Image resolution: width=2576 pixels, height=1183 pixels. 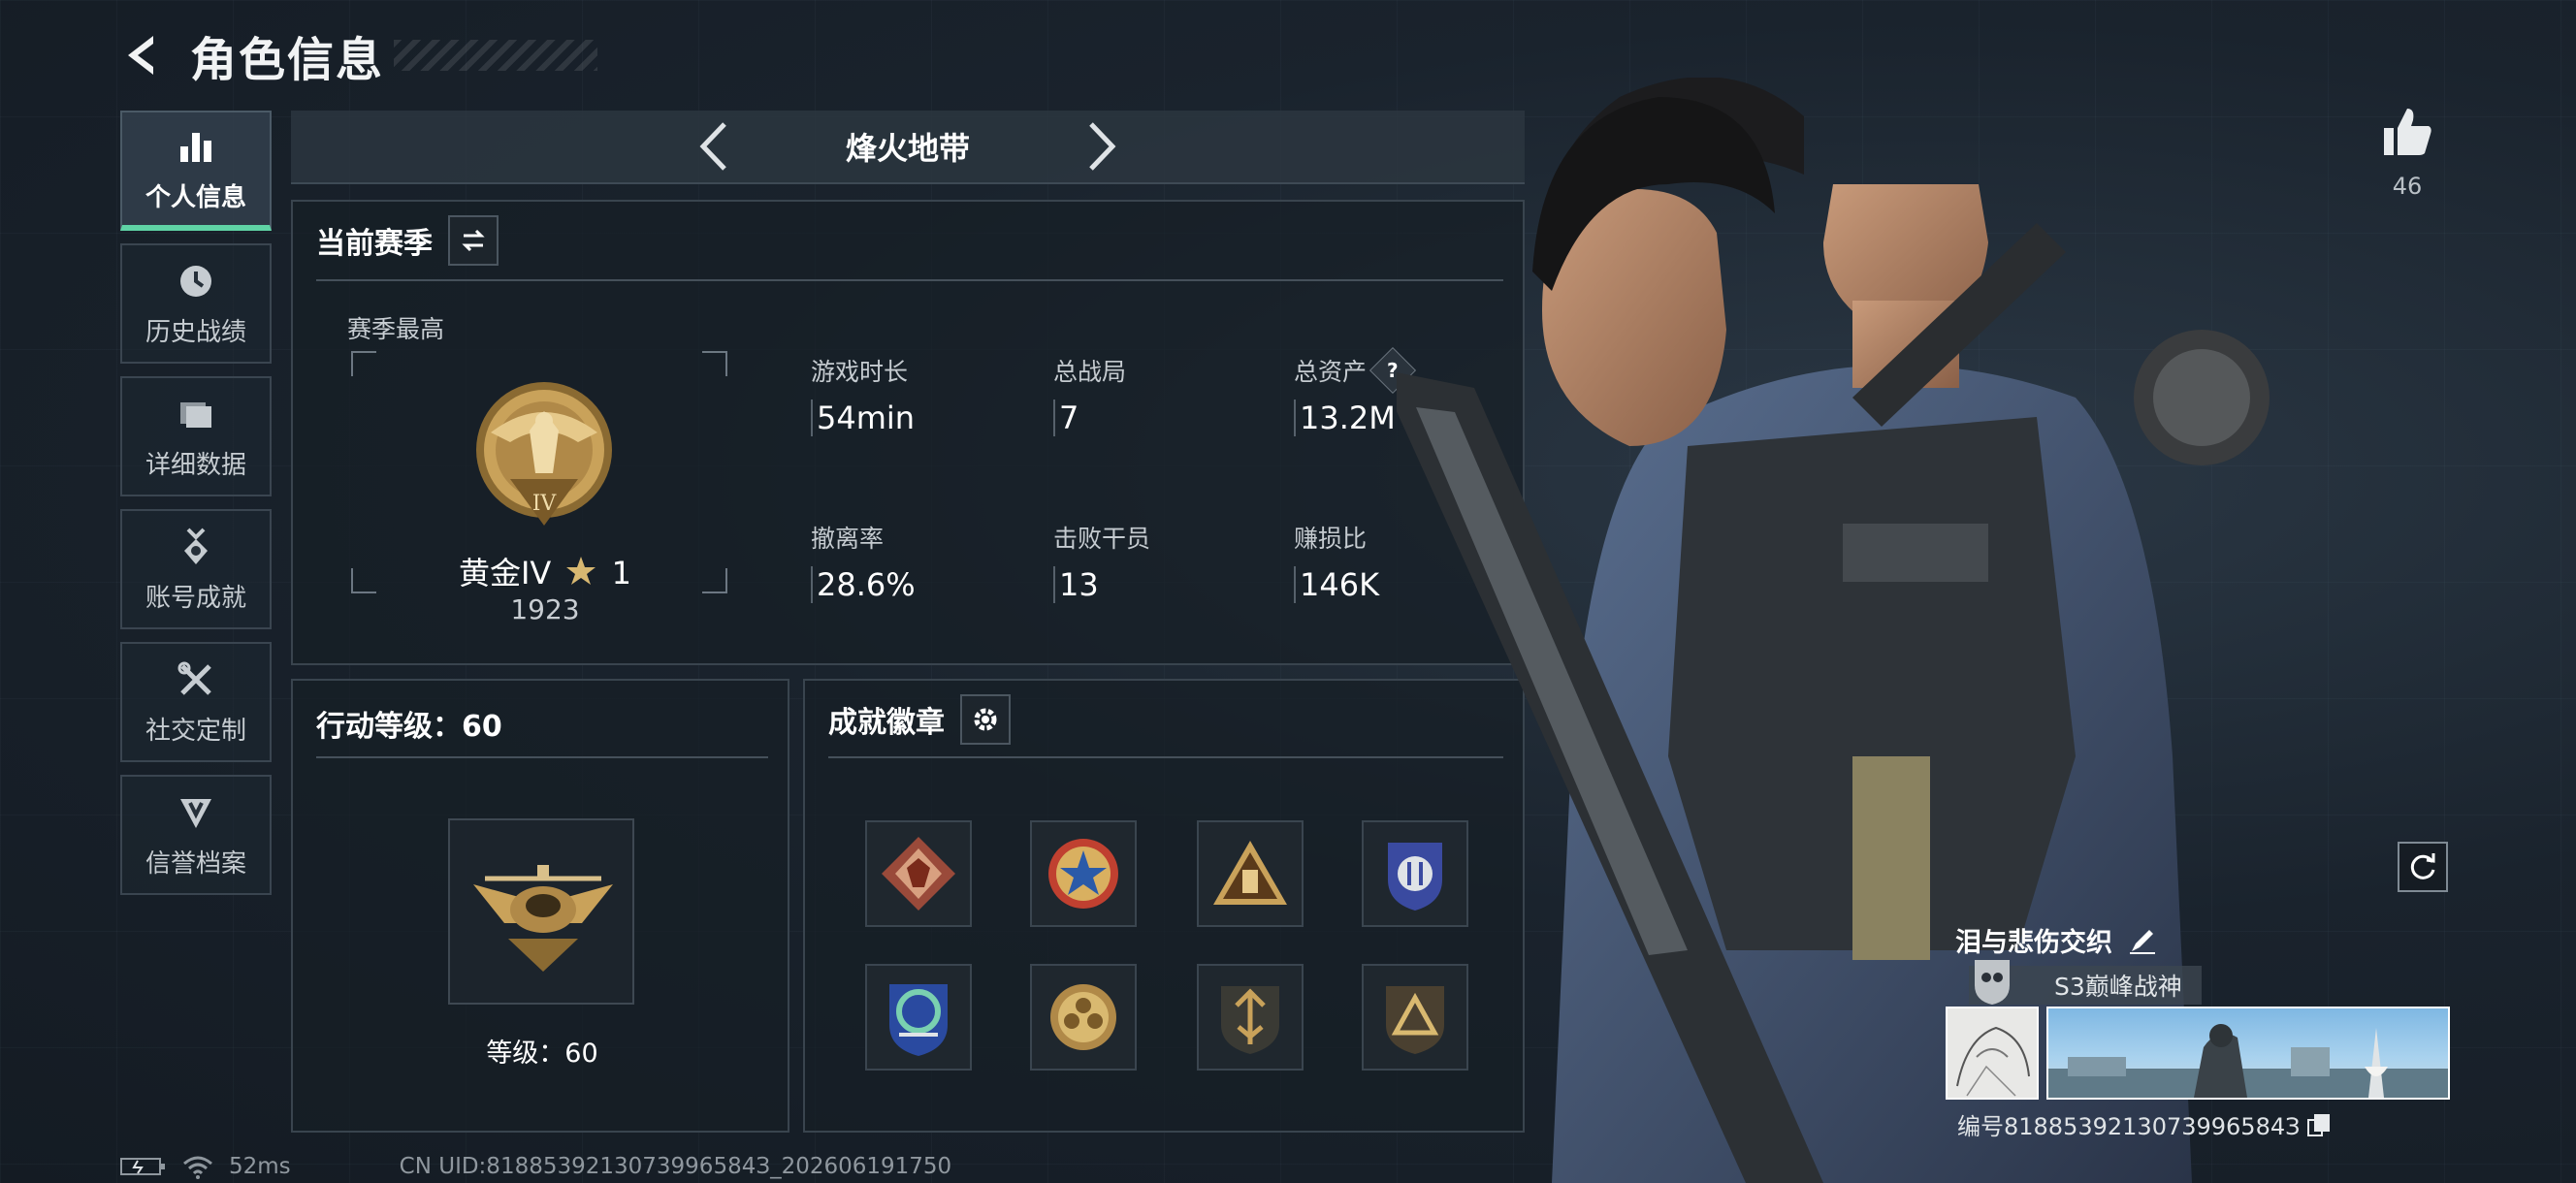 I want to click on stat-total-matches: 总战局 7, so click(x=1164, y=394).